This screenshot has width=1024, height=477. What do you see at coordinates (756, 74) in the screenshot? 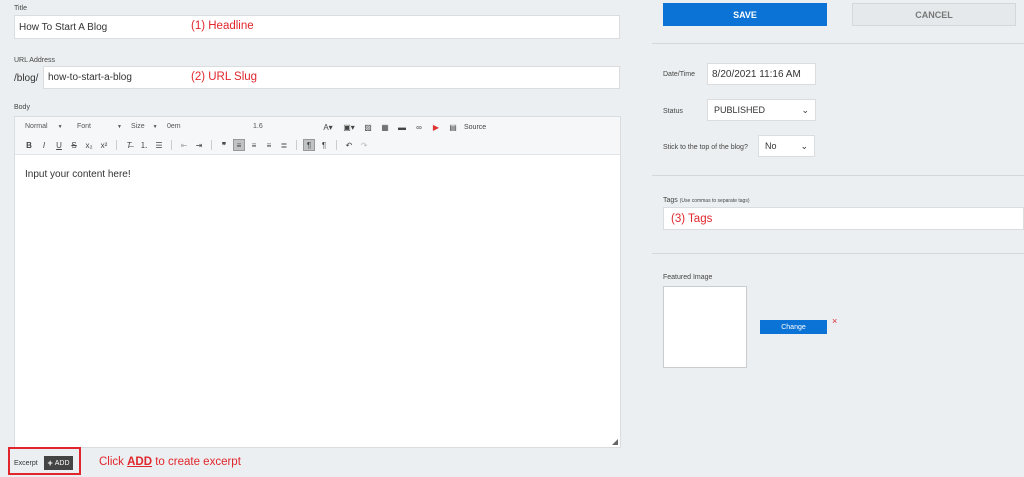
I see `datetime-value: 8/20/2021 11:16 AM` at bounding box center [756, 74].